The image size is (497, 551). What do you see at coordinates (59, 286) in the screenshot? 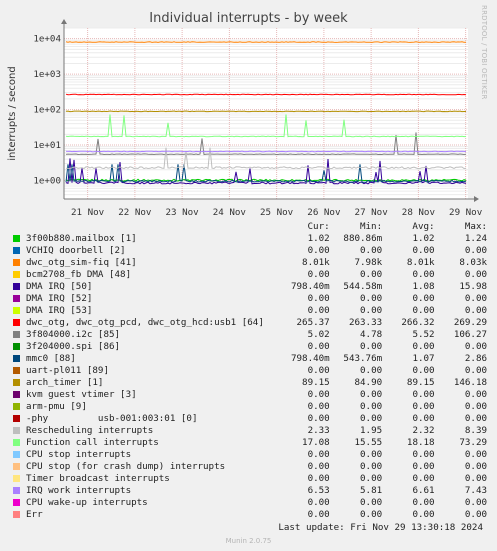
I see `legend-label: DMA IRQ [50]` at bounding box center [59, 286].